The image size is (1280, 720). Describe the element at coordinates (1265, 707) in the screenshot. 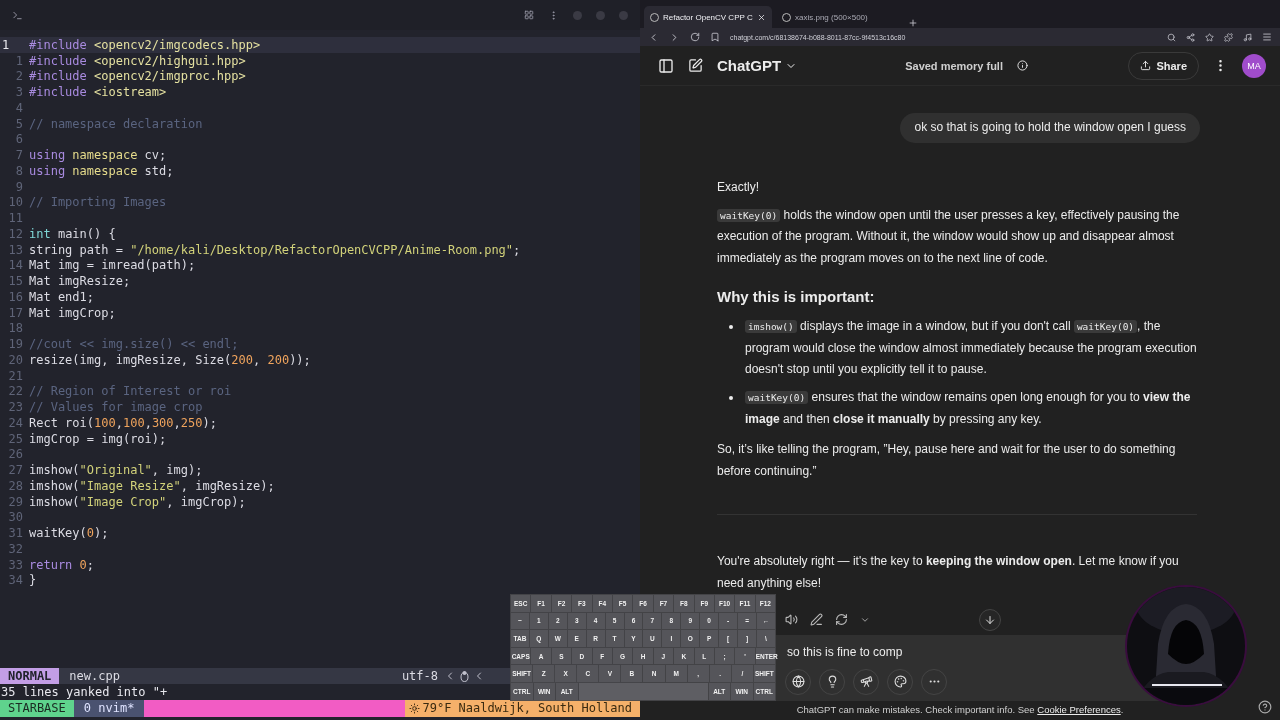

I see `help-icon` at that location.